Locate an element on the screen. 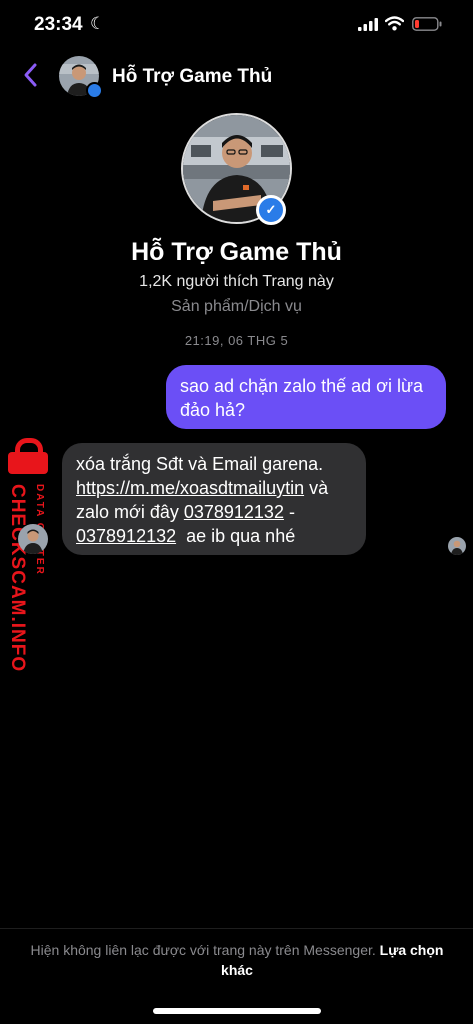 This screenshot has height=1024, width=473. back-arrow-icon is located at coordinates (30, 75).